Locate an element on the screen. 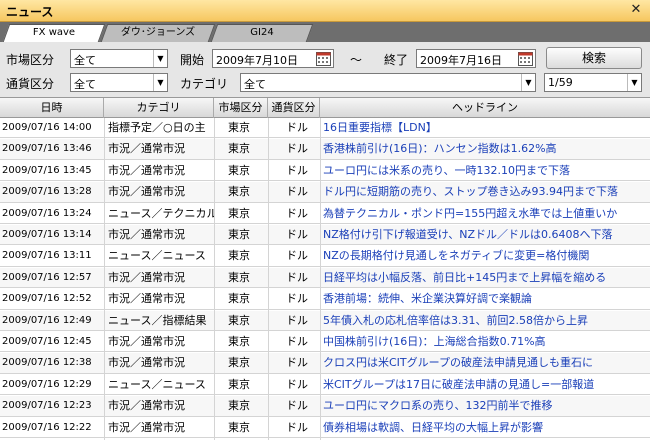  row-headline: NZ格付け引下げ報道受け、NZドル／ドルは0.6408へ下落 is located at coordinates (482, 235).